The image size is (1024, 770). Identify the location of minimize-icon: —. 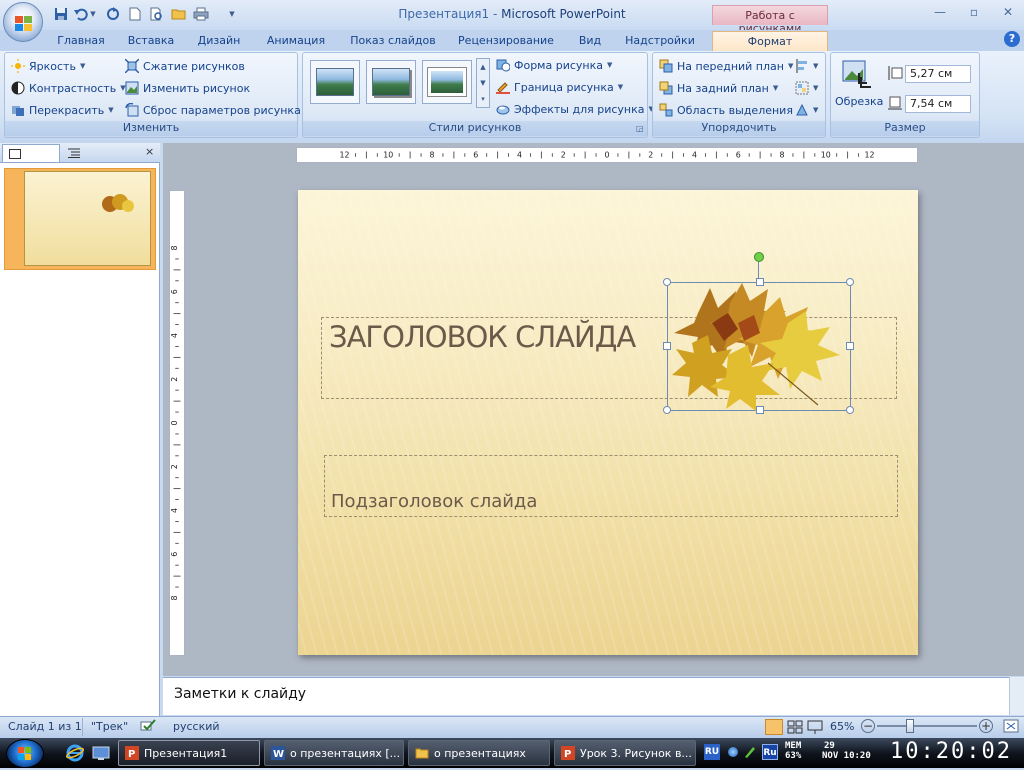
(940, 14).